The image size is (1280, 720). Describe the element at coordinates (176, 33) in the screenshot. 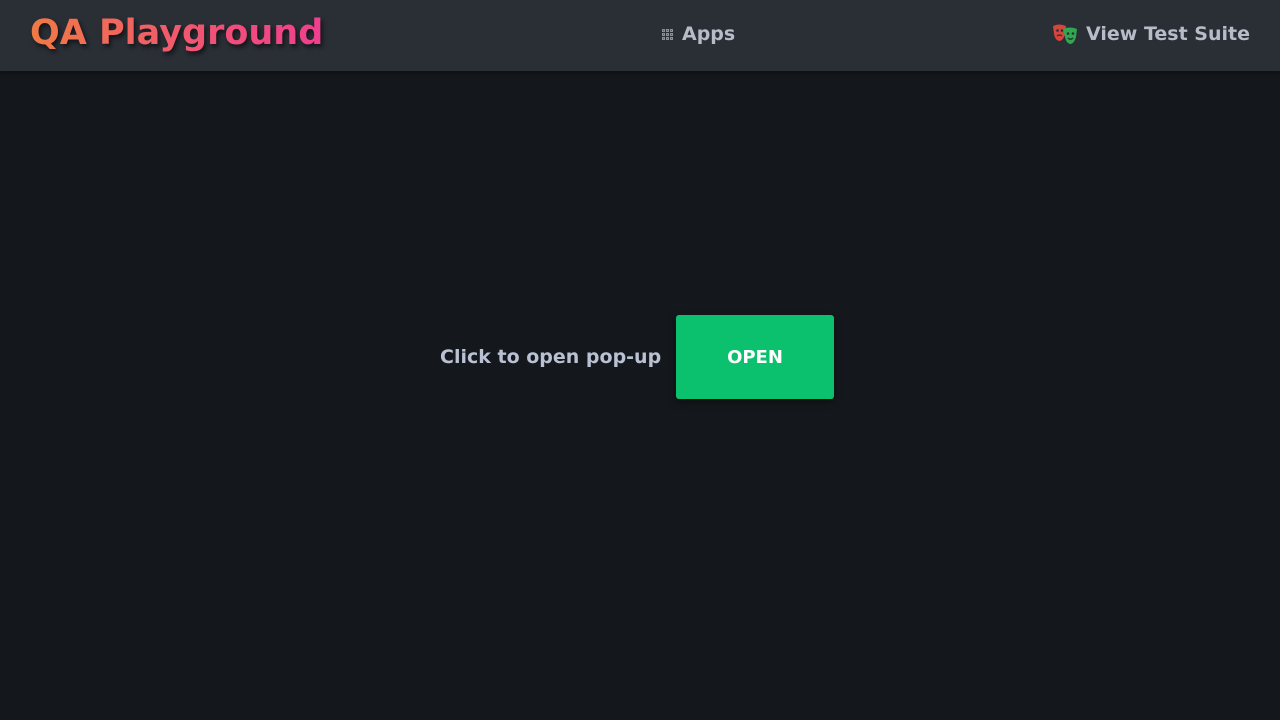

I see `logo: QA Playground` at that location.